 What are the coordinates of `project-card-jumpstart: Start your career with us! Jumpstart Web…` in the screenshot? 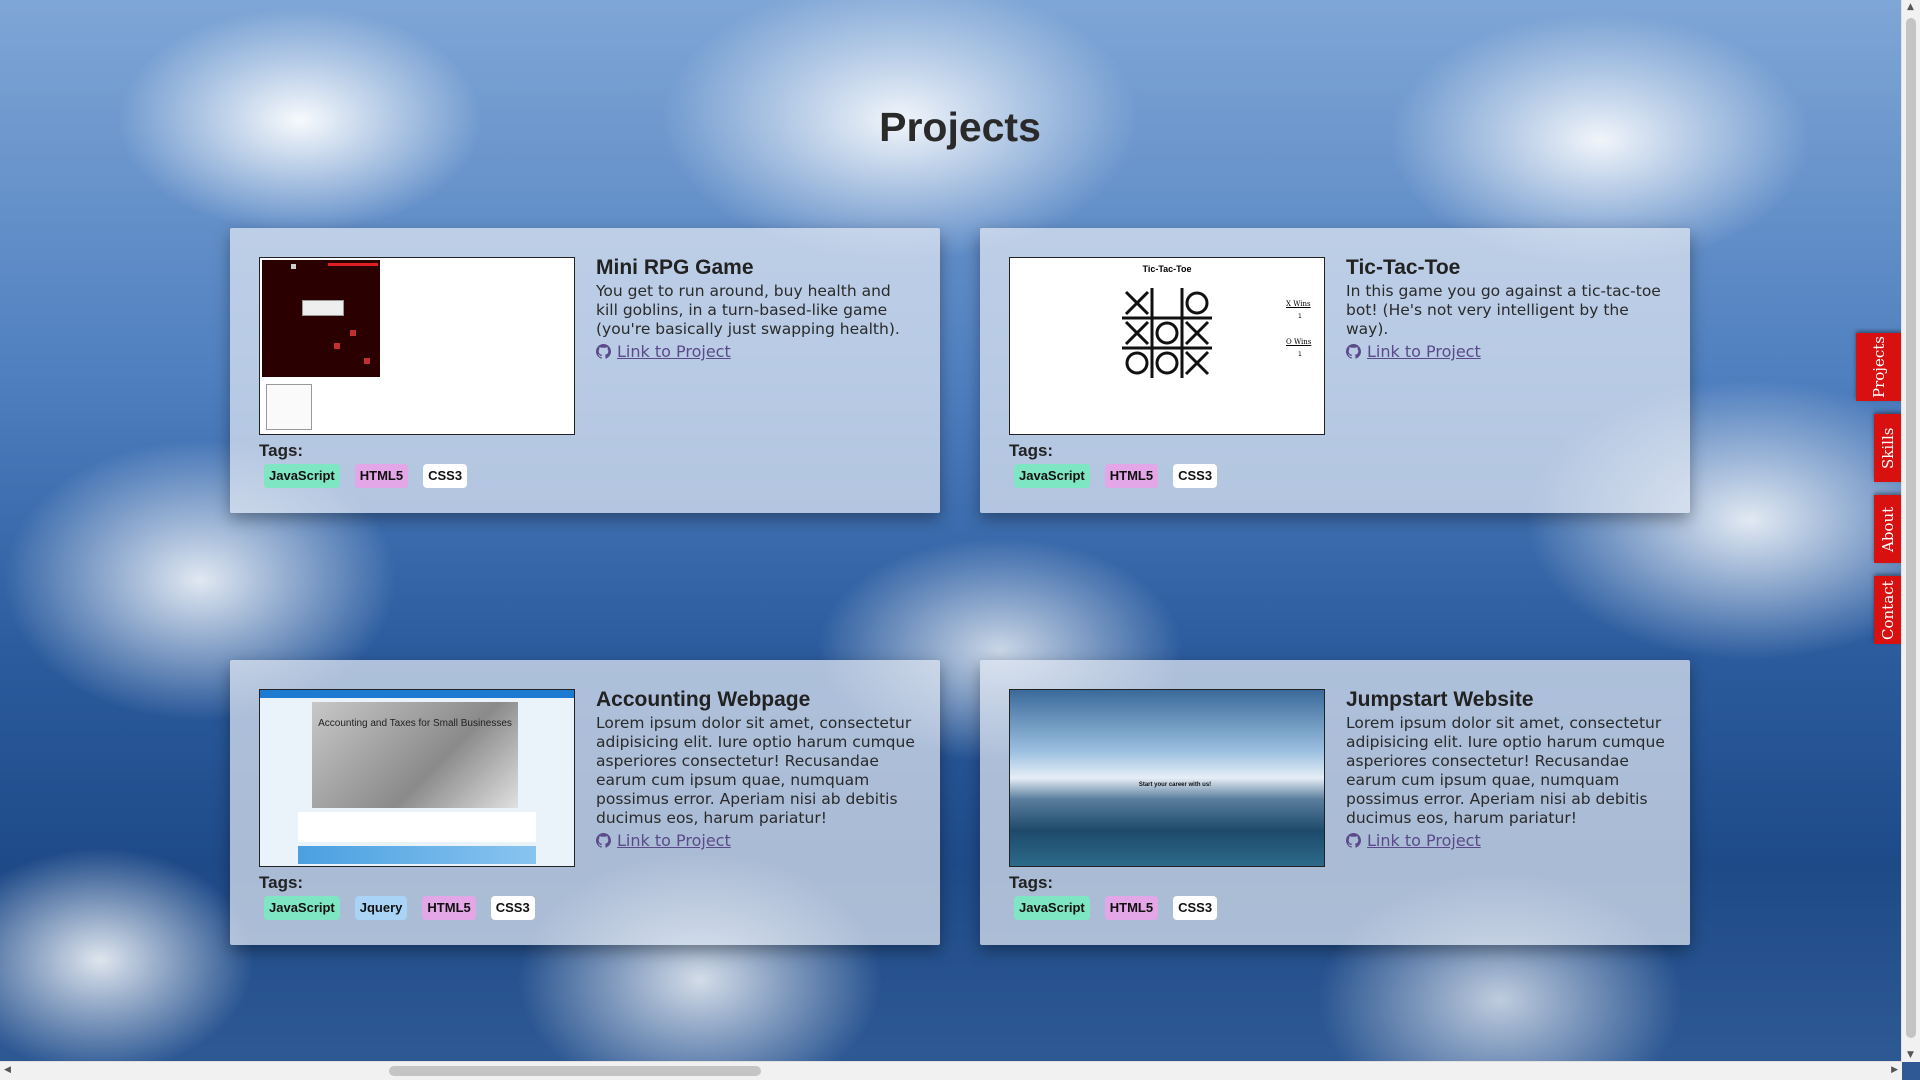 It's located at (1335, 802).